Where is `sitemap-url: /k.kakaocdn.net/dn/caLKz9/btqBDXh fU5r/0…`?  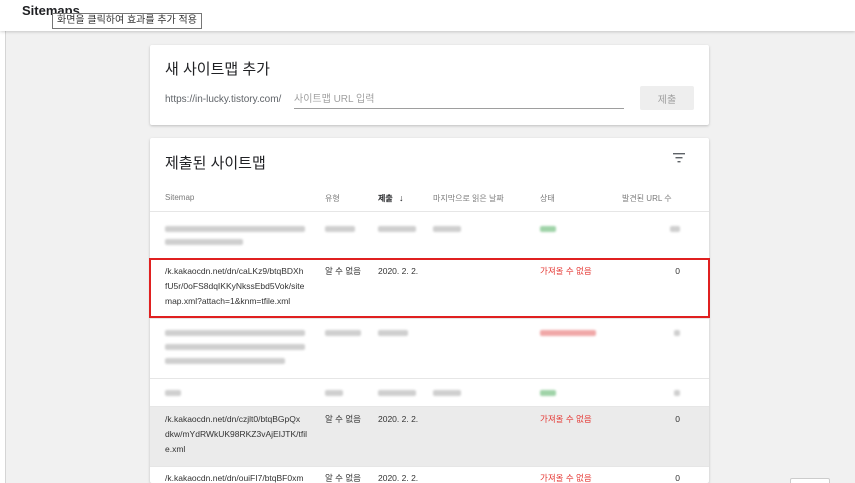
sitemap-url: /k.kakaocdn.net/dn/caLKz9/btqBDXh fU5r/0… is located at coordinates (240, 286).